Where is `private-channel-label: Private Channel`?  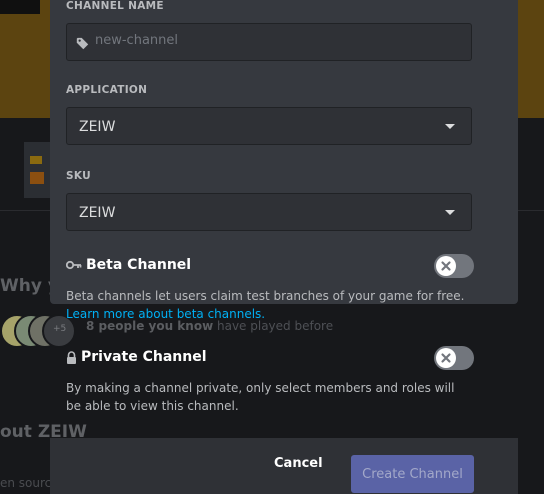
private-channel-label: Private Channel is located at coordinates (144, 357).